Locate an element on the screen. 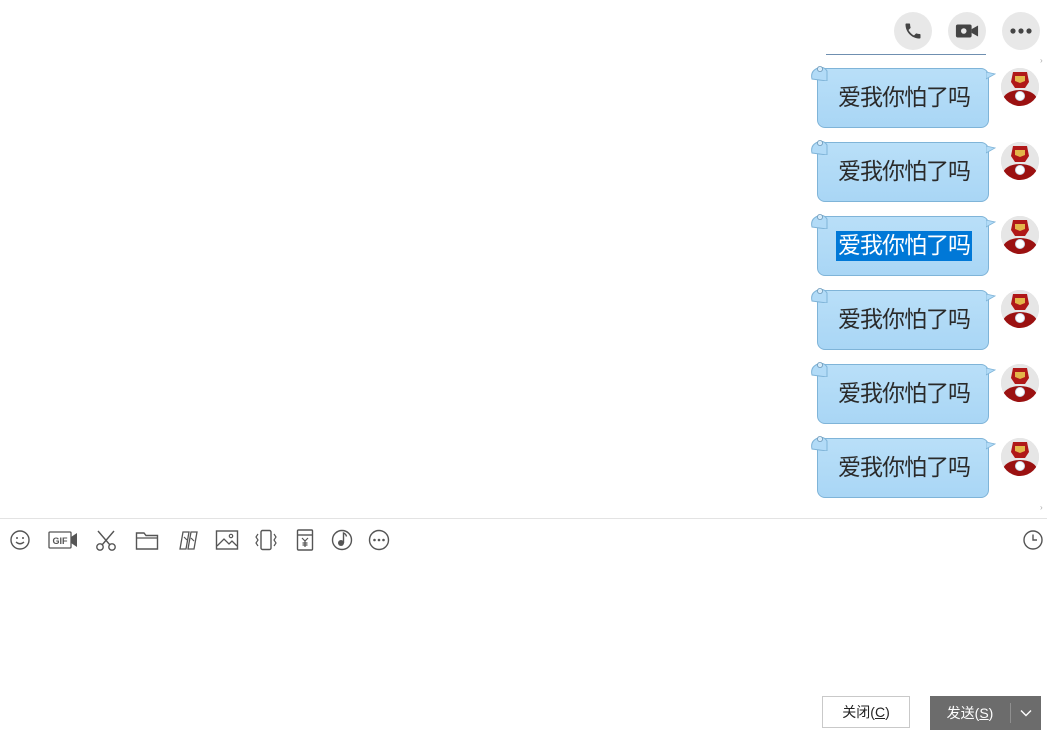 This screenshot has height=735, width=1047. close-label-end: ) is located at coordinates (887, 712).